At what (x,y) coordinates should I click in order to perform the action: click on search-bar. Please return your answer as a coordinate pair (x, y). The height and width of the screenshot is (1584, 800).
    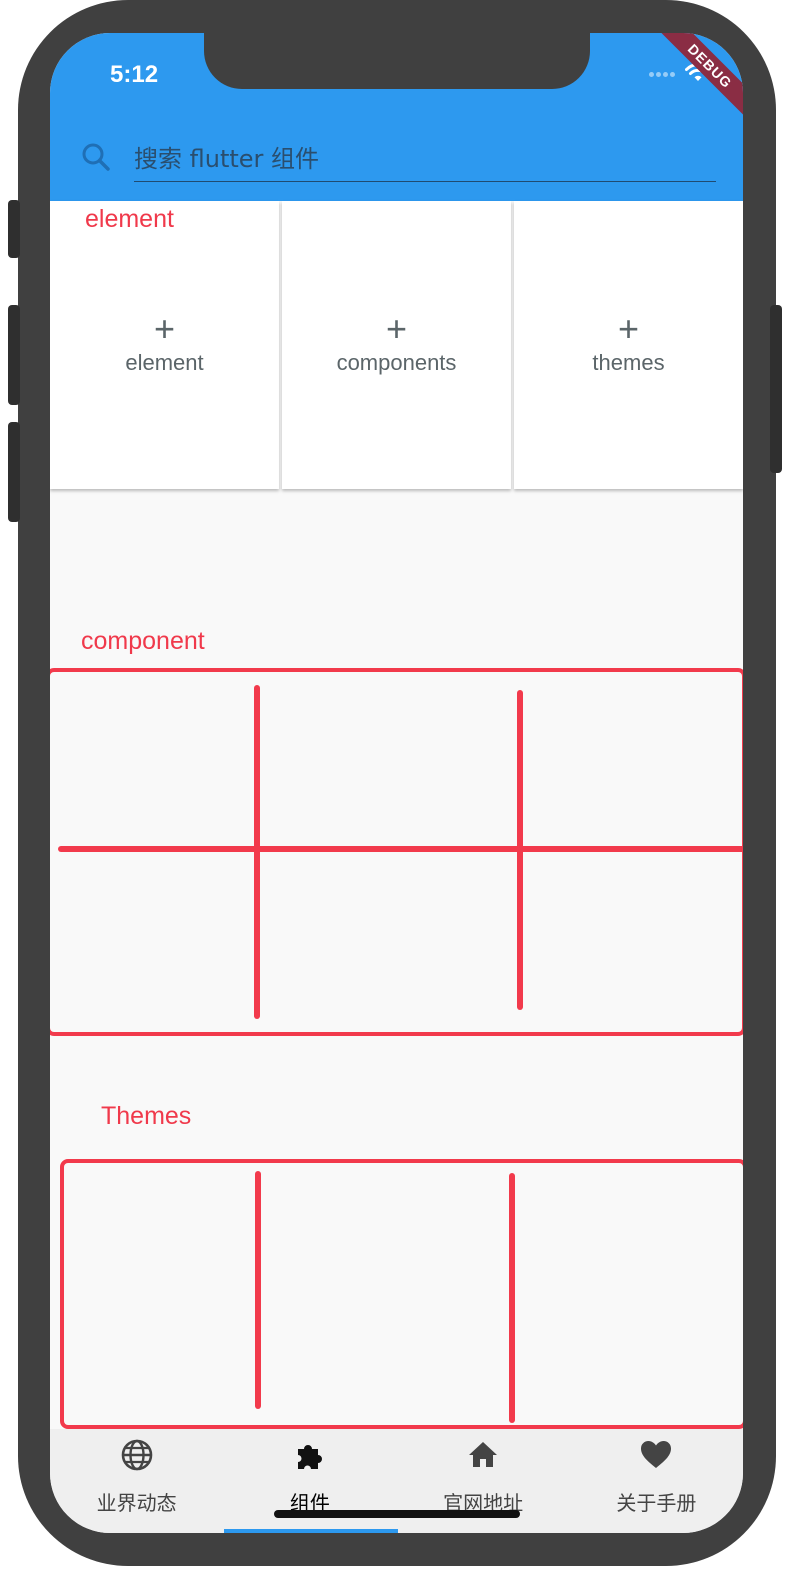
    Looking at the image, I should click on (398, 162).